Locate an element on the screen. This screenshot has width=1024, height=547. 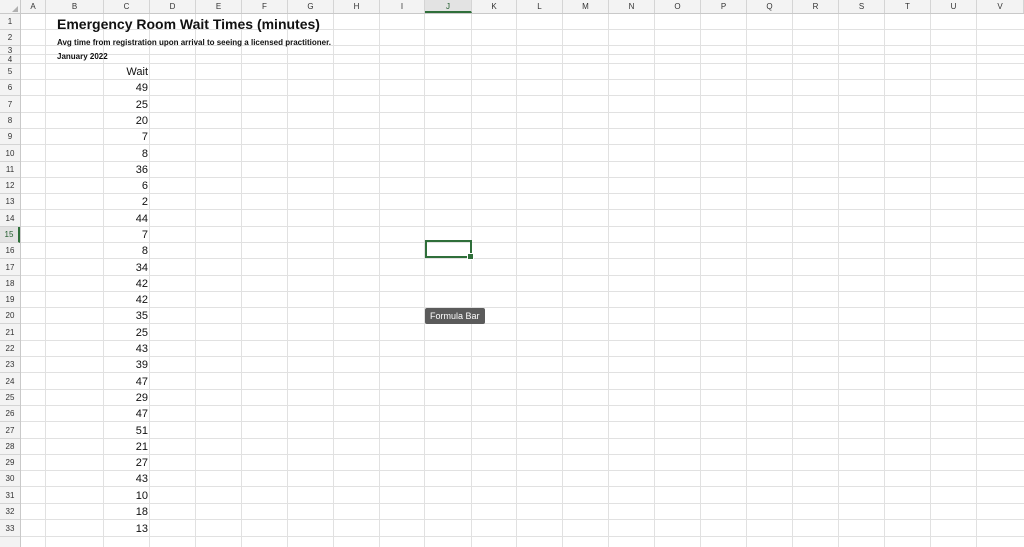
column-header-p: P is located at coordinates (724, 6).